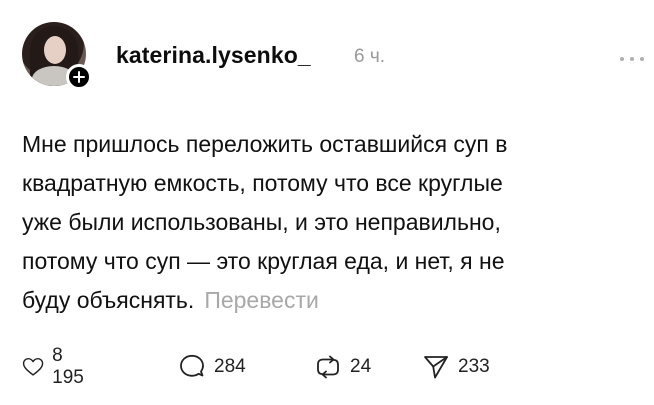  I want to click on comment-icon, so click(192, 365).